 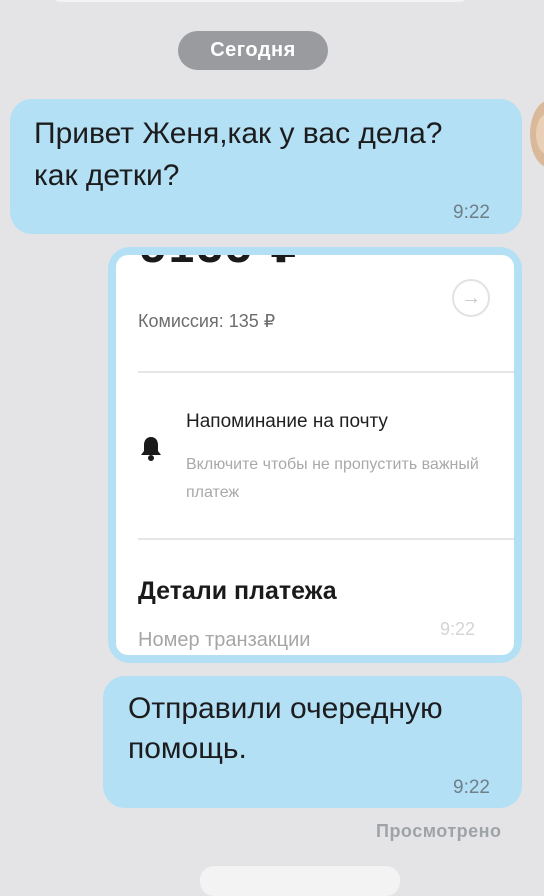 I want to click on contact-avatar, so click(x=537, y=134).